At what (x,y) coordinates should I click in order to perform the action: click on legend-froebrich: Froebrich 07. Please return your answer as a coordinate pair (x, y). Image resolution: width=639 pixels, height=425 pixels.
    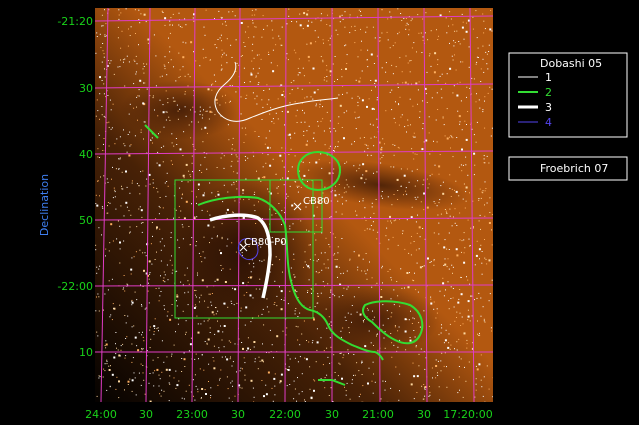
    Looking at the image, I should click on (568, 168).